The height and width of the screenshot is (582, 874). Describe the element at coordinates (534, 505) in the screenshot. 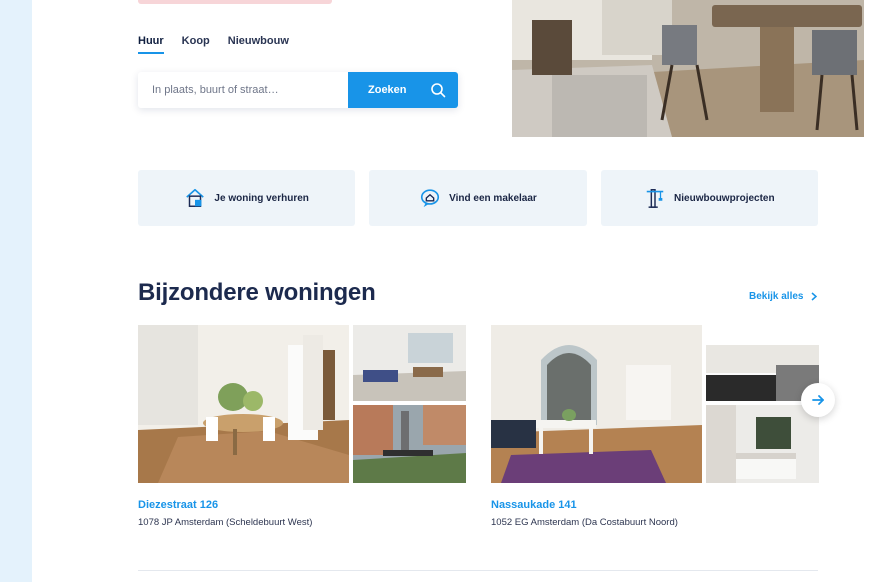

I see `listing-title: Nassaukade 141` at that location.